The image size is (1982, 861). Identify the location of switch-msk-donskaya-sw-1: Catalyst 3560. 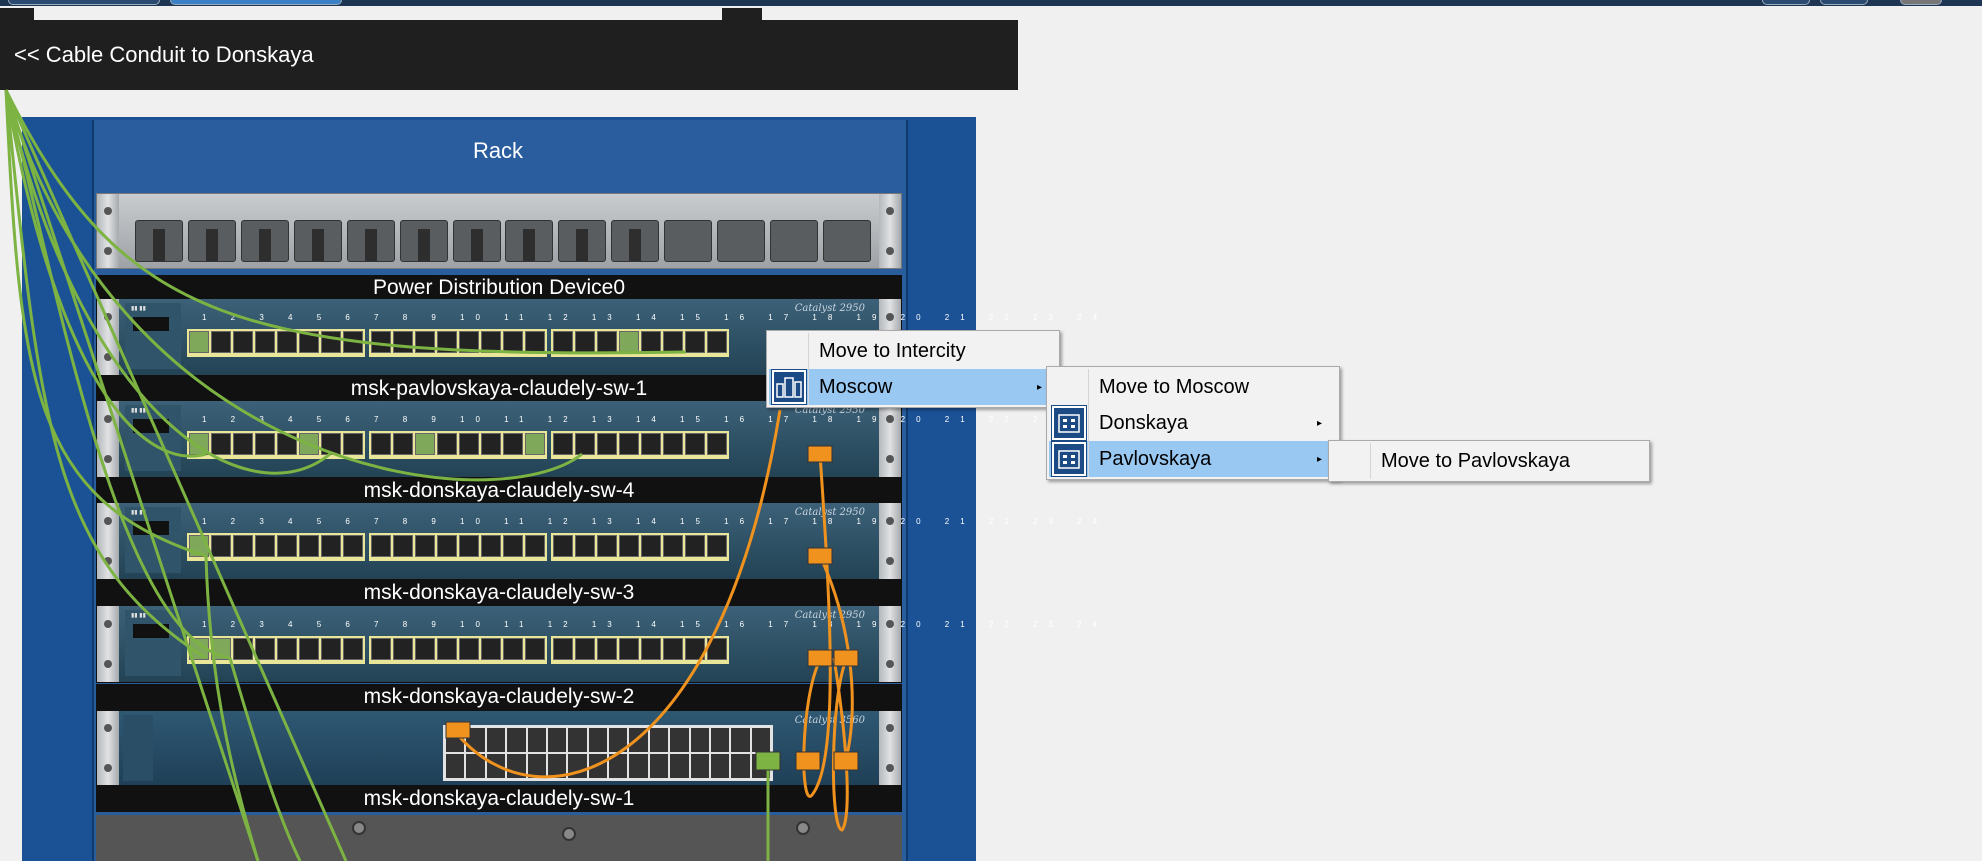
(499, 748).